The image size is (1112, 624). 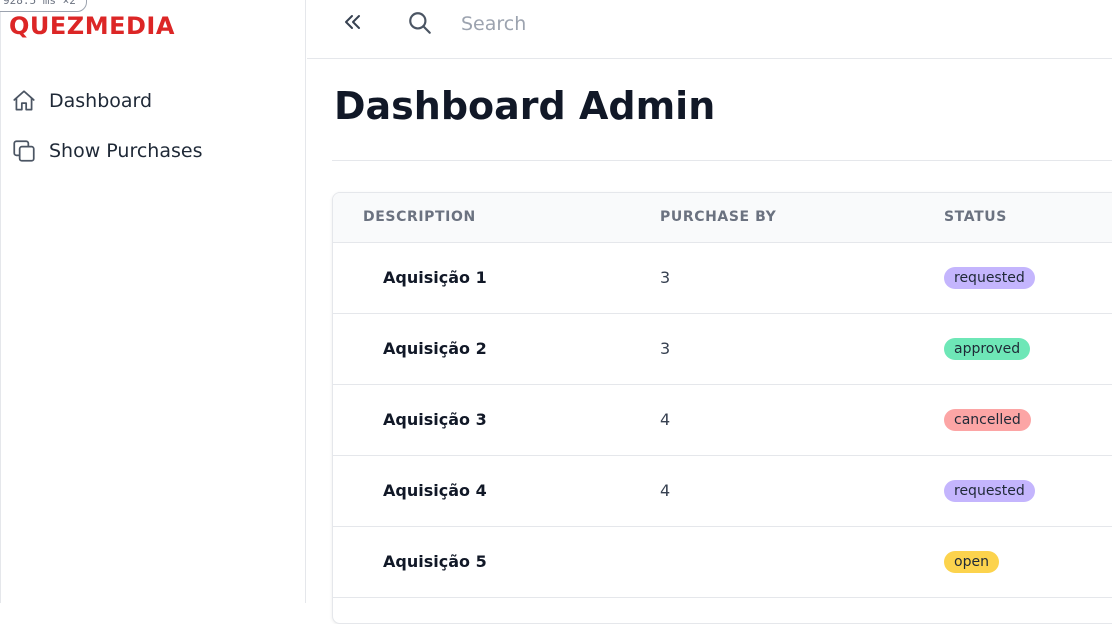 I want to click on cell-description: Aquisição 2, so click(x=435, y=348).